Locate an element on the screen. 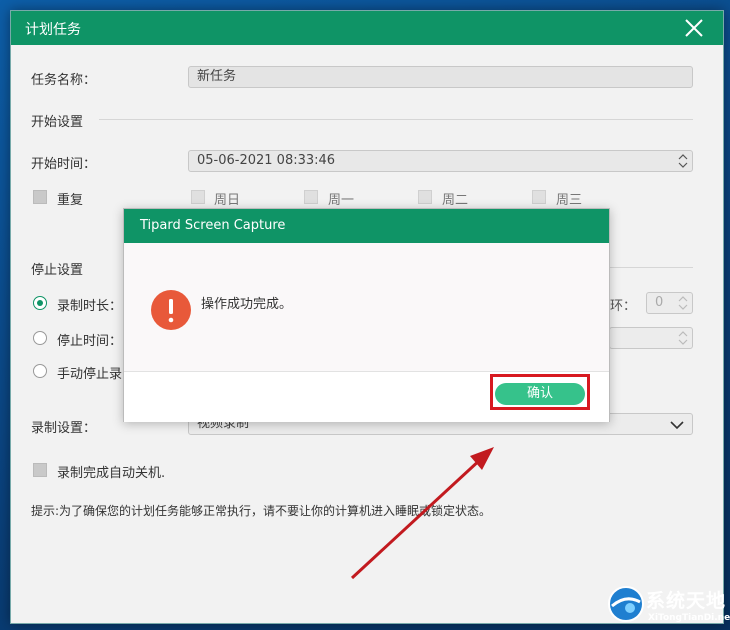  task-name-label: 任务名称： is located at coordinates (64, 80).